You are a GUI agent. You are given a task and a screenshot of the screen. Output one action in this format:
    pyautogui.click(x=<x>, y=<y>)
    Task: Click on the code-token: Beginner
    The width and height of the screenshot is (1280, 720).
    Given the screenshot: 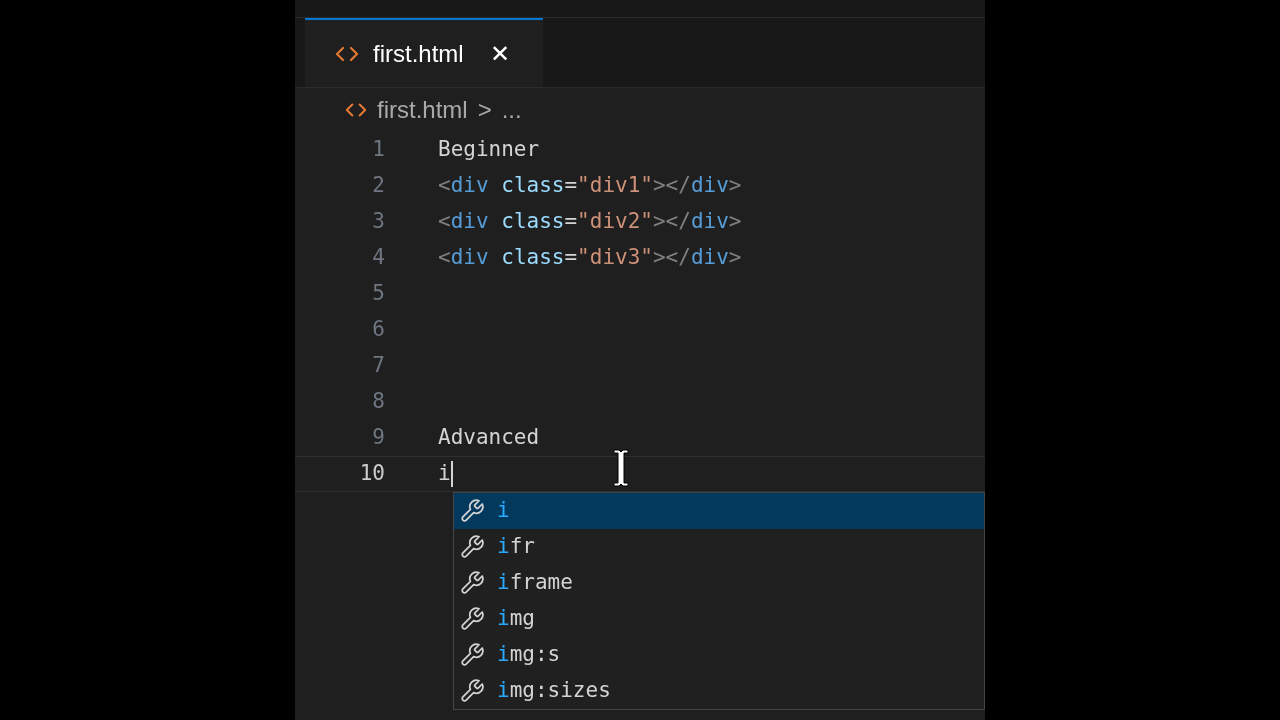 What is the action you would take?
    pyautogui.click(x=489, y=150)
    